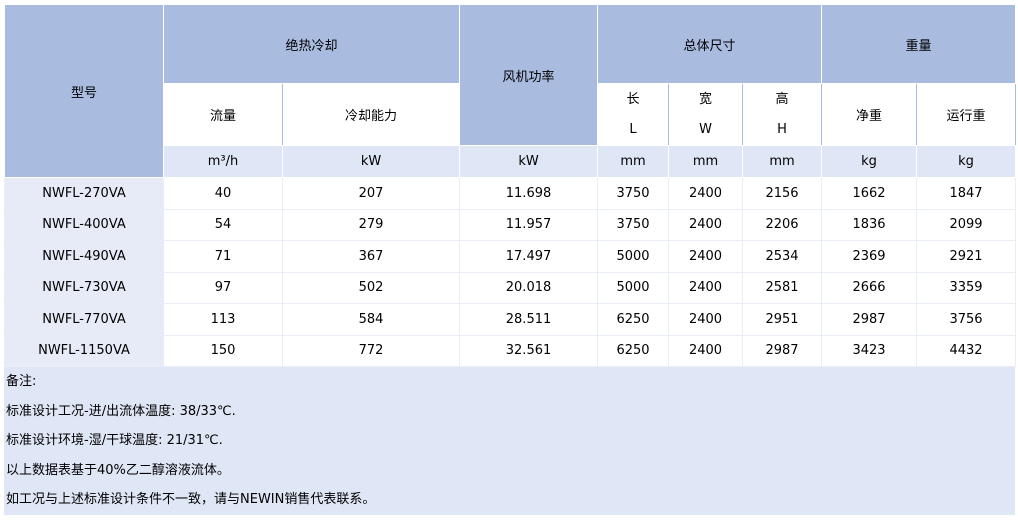  Describe the element at coordinates (371, 256) in the screenshot. I see `capacity-cell: 367` at that location.